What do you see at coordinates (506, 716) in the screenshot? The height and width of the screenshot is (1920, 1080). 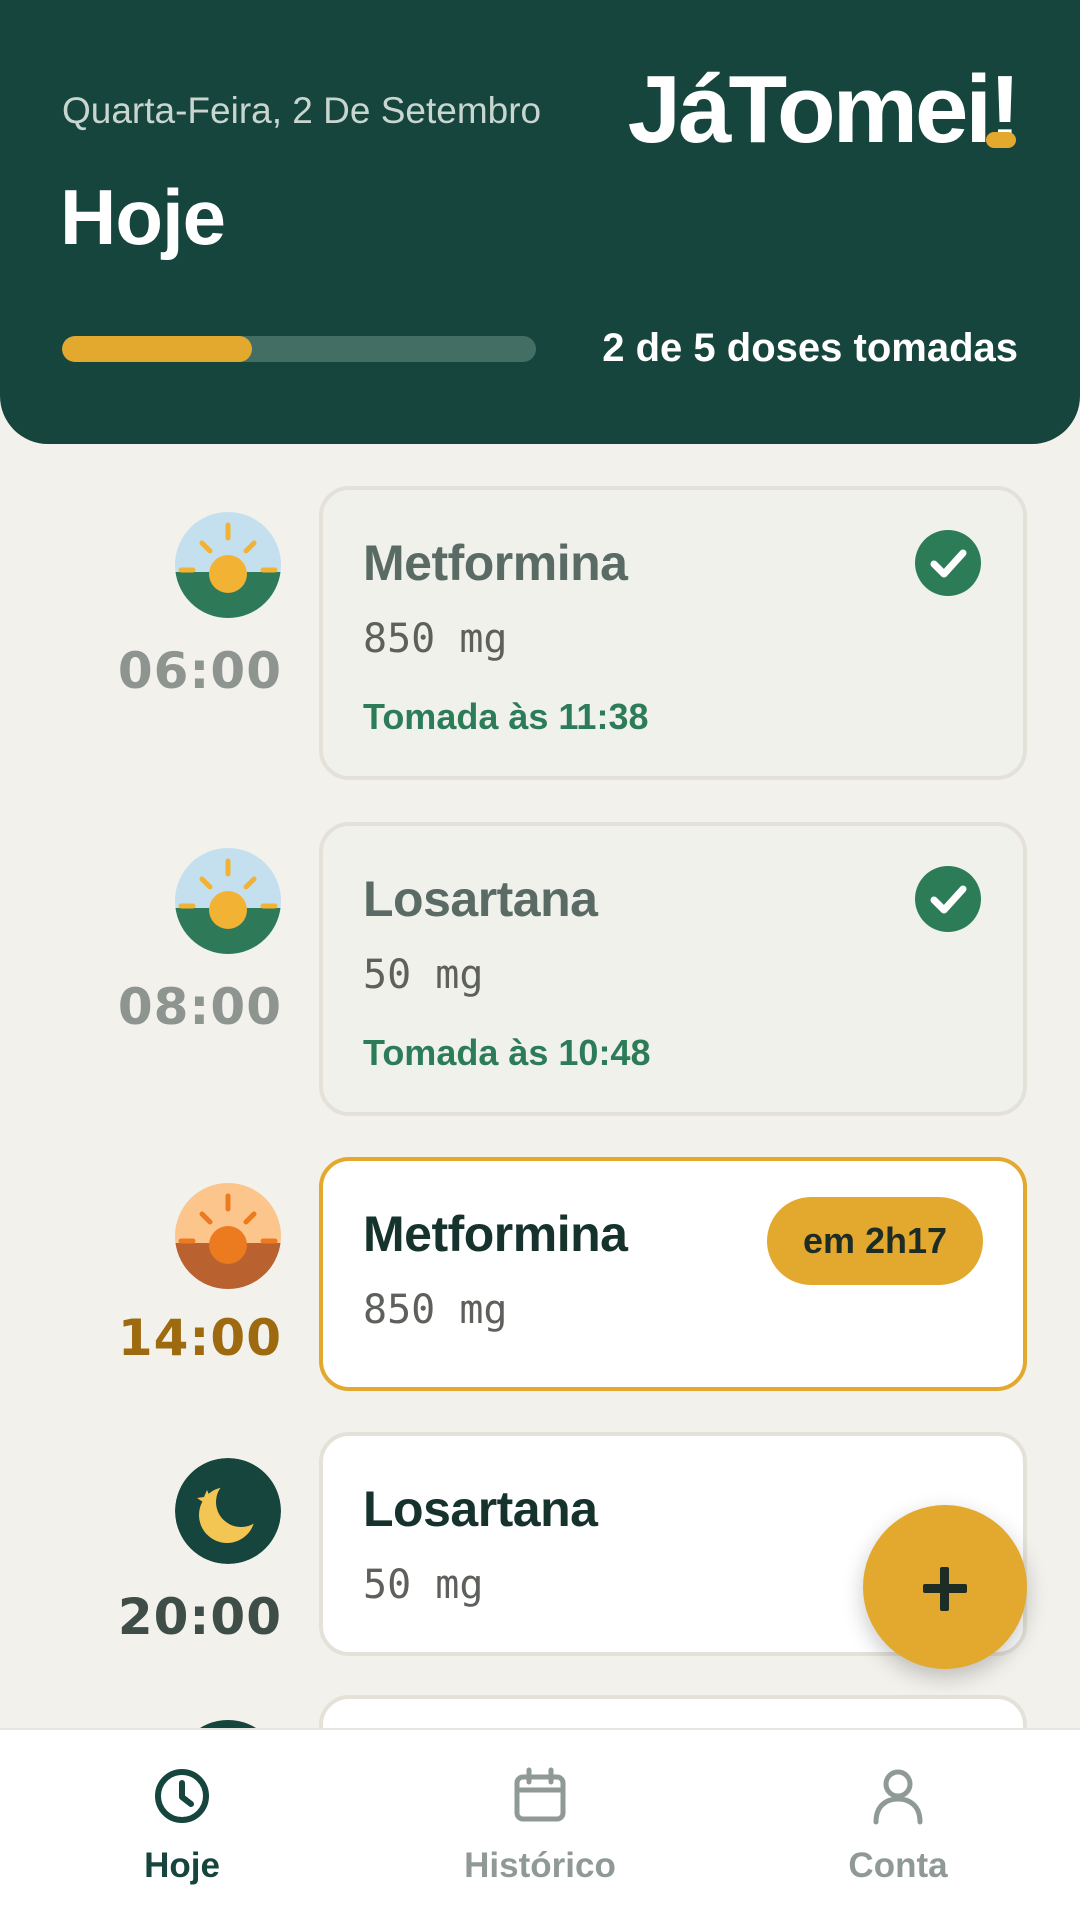 I see `taken-status: Tomada às 11:38` at bounding box center [506, 716].